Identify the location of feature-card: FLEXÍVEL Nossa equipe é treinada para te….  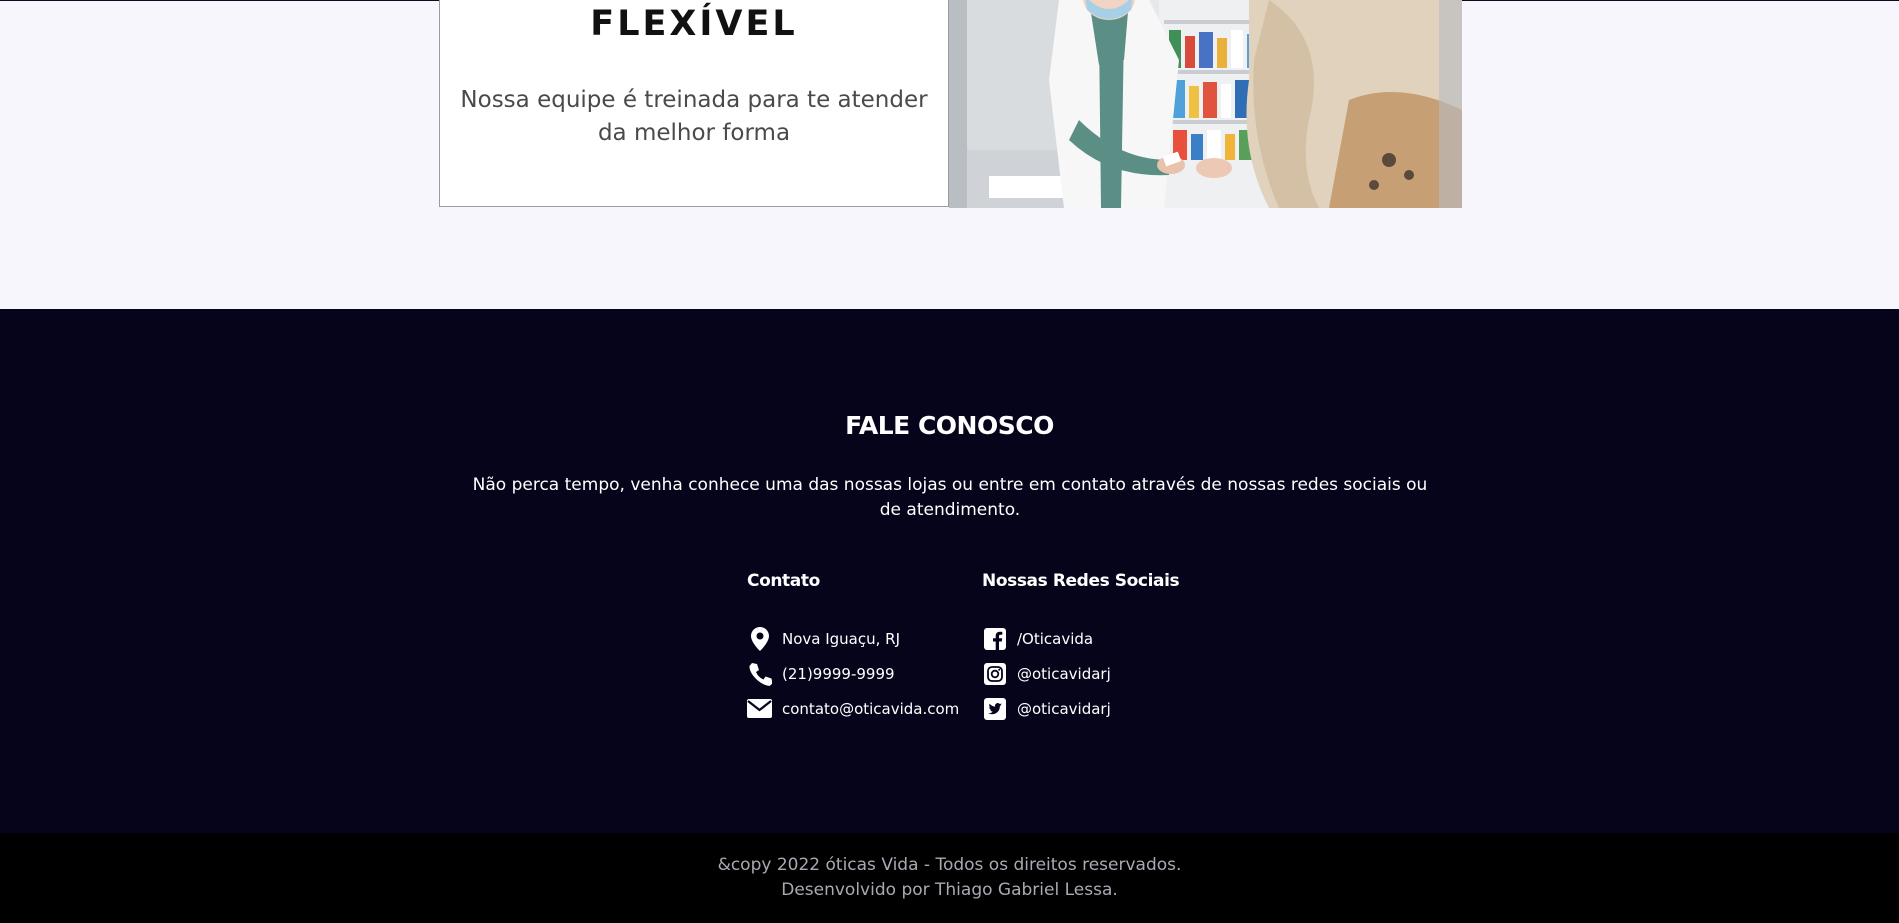
(950, 104).